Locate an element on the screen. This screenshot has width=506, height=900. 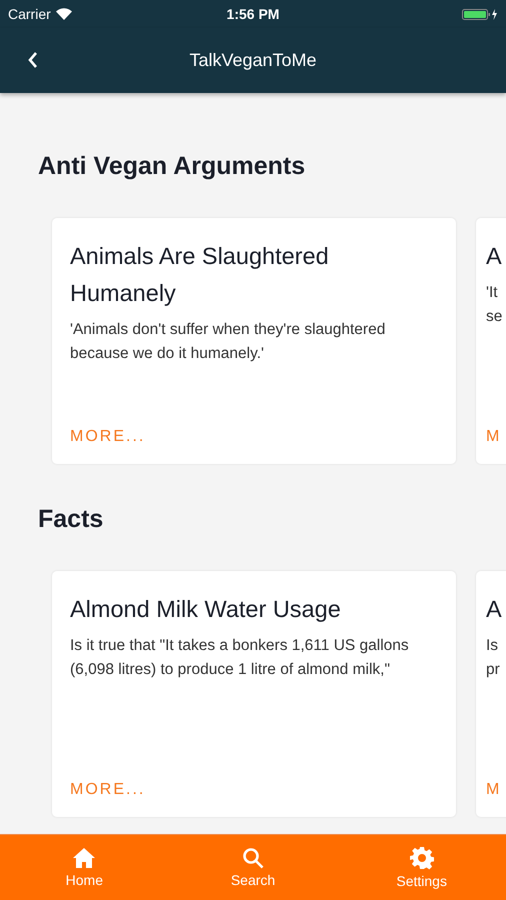
settings-icon is located at coordinates (422, 858).